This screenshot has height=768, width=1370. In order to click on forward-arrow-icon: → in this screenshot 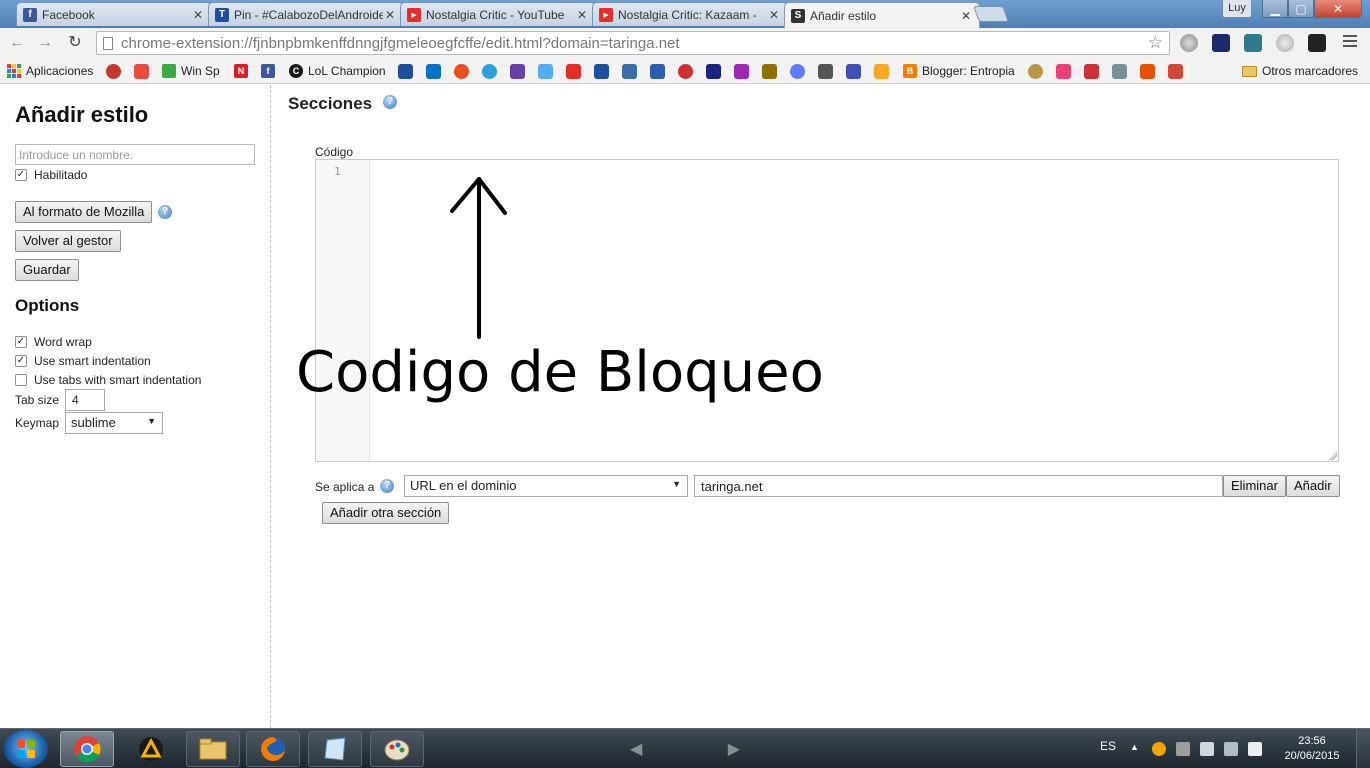, I will do `click(45, 43)`.